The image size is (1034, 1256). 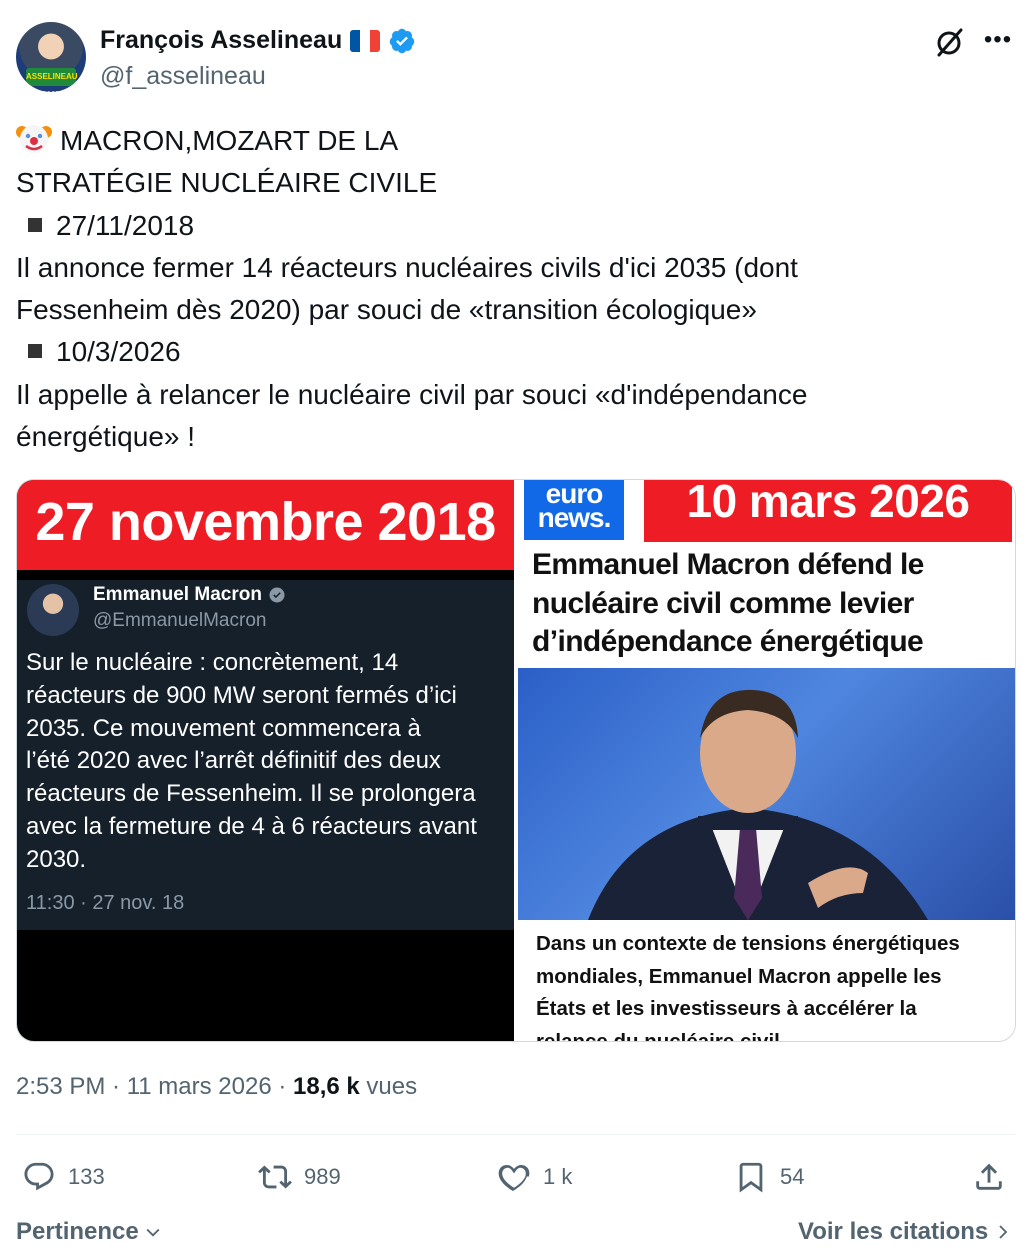 I want to click on more-options-icon: •••, so click(x=998, y=41).